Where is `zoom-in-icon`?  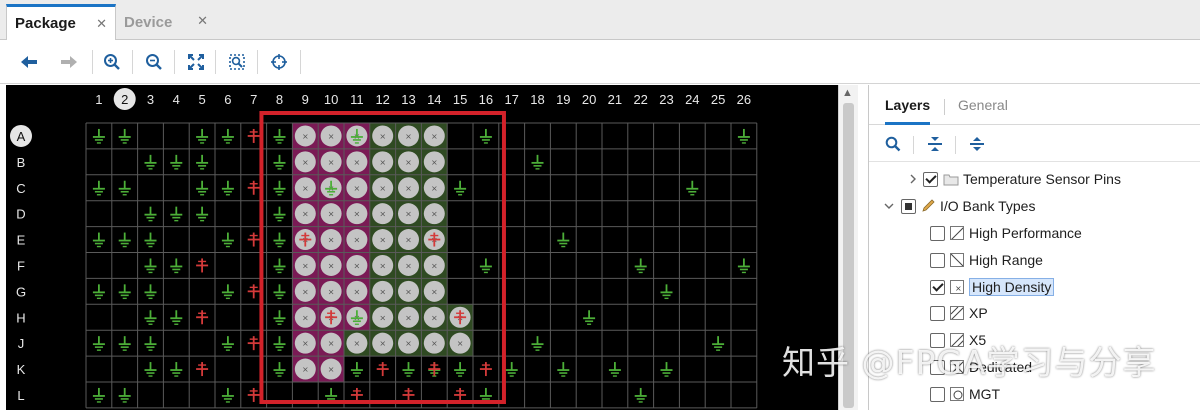 zoom-in-icon is located at coordinates (112, 62).